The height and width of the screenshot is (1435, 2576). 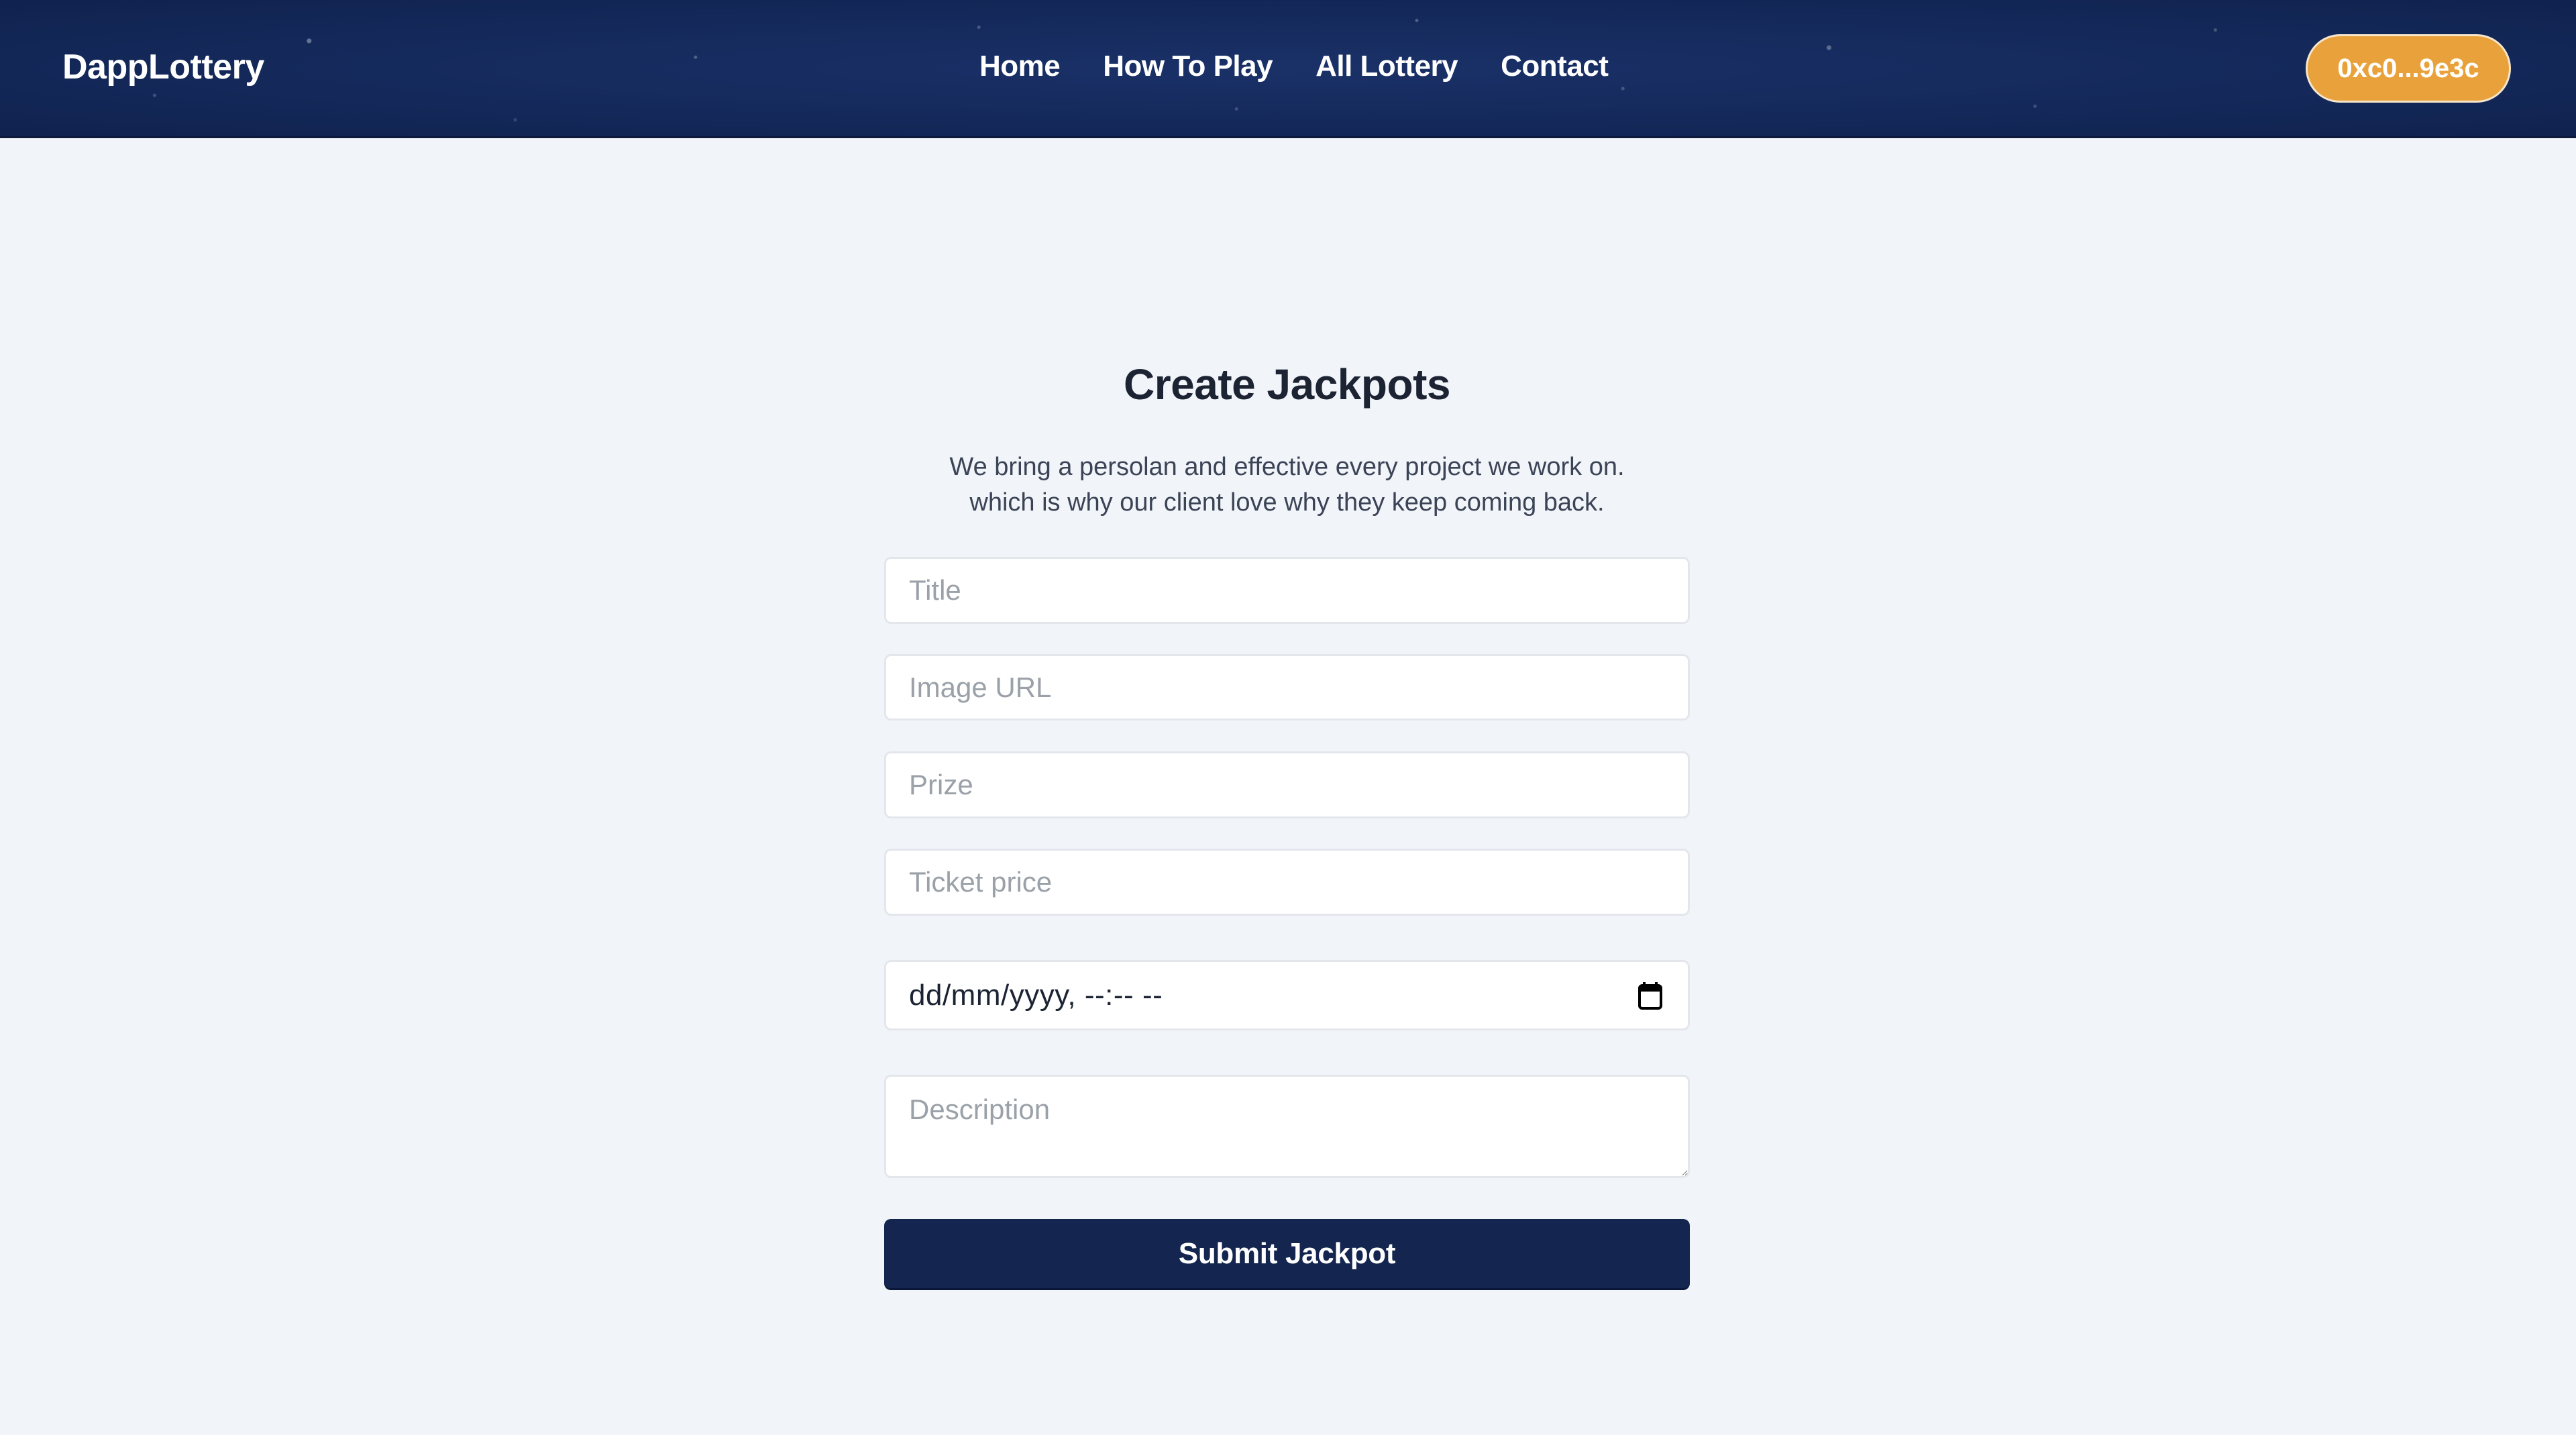 What do you see at coordinates (2408, 69) in the screenshot?
I see `wallet-address-button: 0xc0...9e3c` at bounding box center [2408, 69].